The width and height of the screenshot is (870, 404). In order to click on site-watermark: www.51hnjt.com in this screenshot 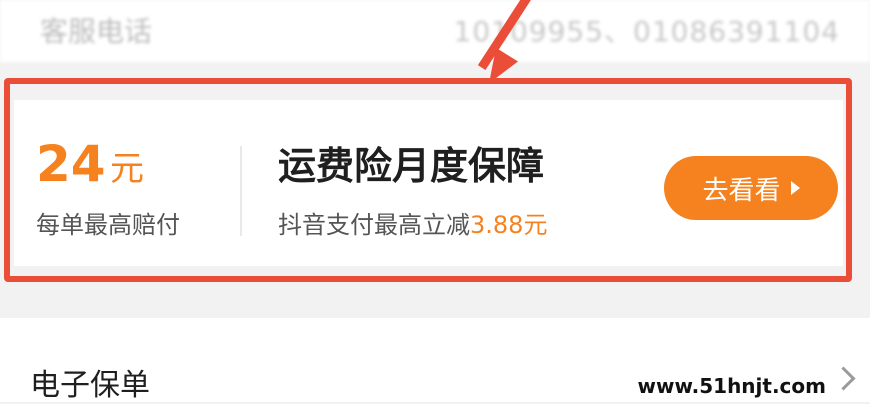, I will do `click(731, 386)`.